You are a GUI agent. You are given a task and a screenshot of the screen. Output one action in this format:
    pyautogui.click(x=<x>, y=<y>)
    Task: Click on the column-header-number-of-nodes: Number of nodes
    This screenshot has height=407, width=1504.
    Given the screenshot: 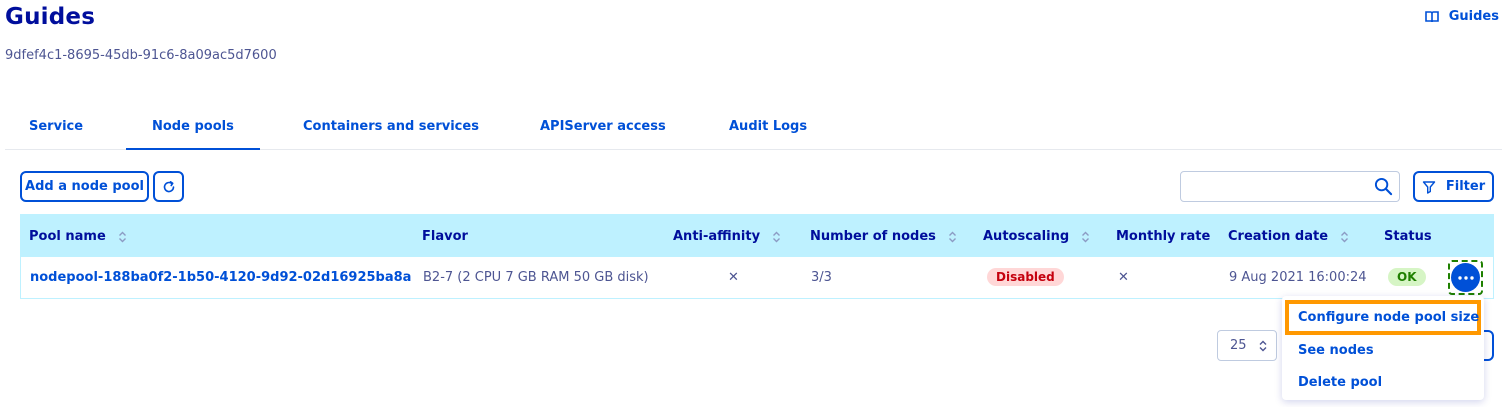 What is the action you would take?
    pyautogui.click(x=883, y=236)
    